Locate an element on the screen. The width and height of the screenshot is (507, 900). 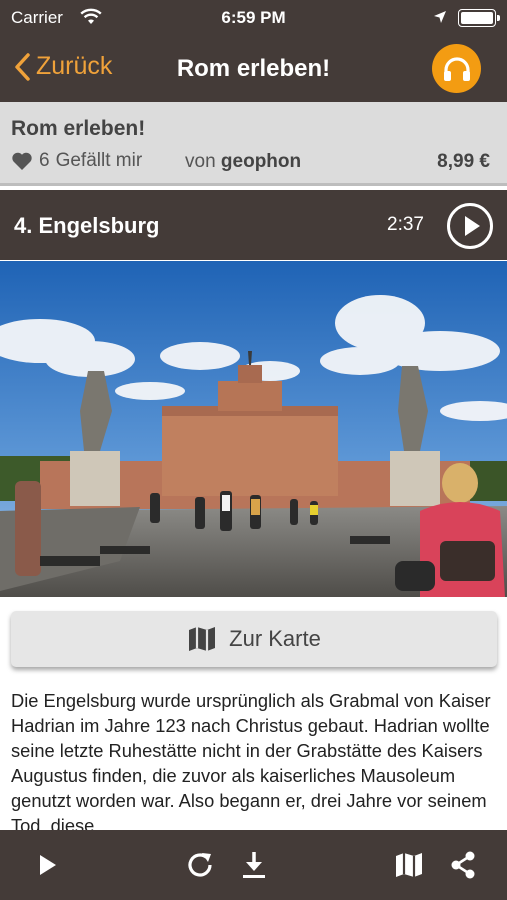
chapter-duration: 2:37 is located at coordinates (405, 224).